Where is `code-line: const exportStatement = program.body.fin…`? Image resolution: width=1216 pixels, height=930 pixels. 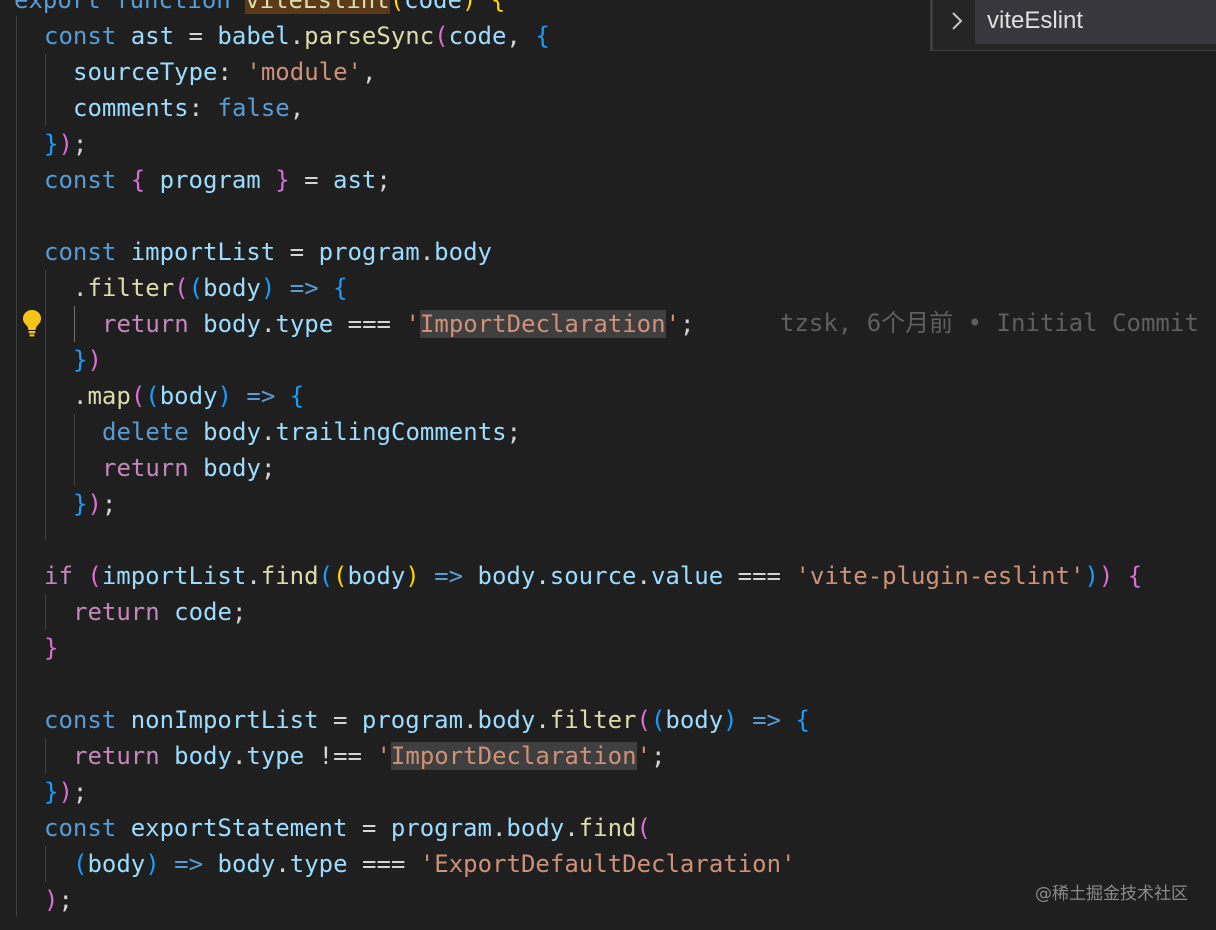 code-line: const exportStatement = program.body.fin… is located at coordinates (347, 828).